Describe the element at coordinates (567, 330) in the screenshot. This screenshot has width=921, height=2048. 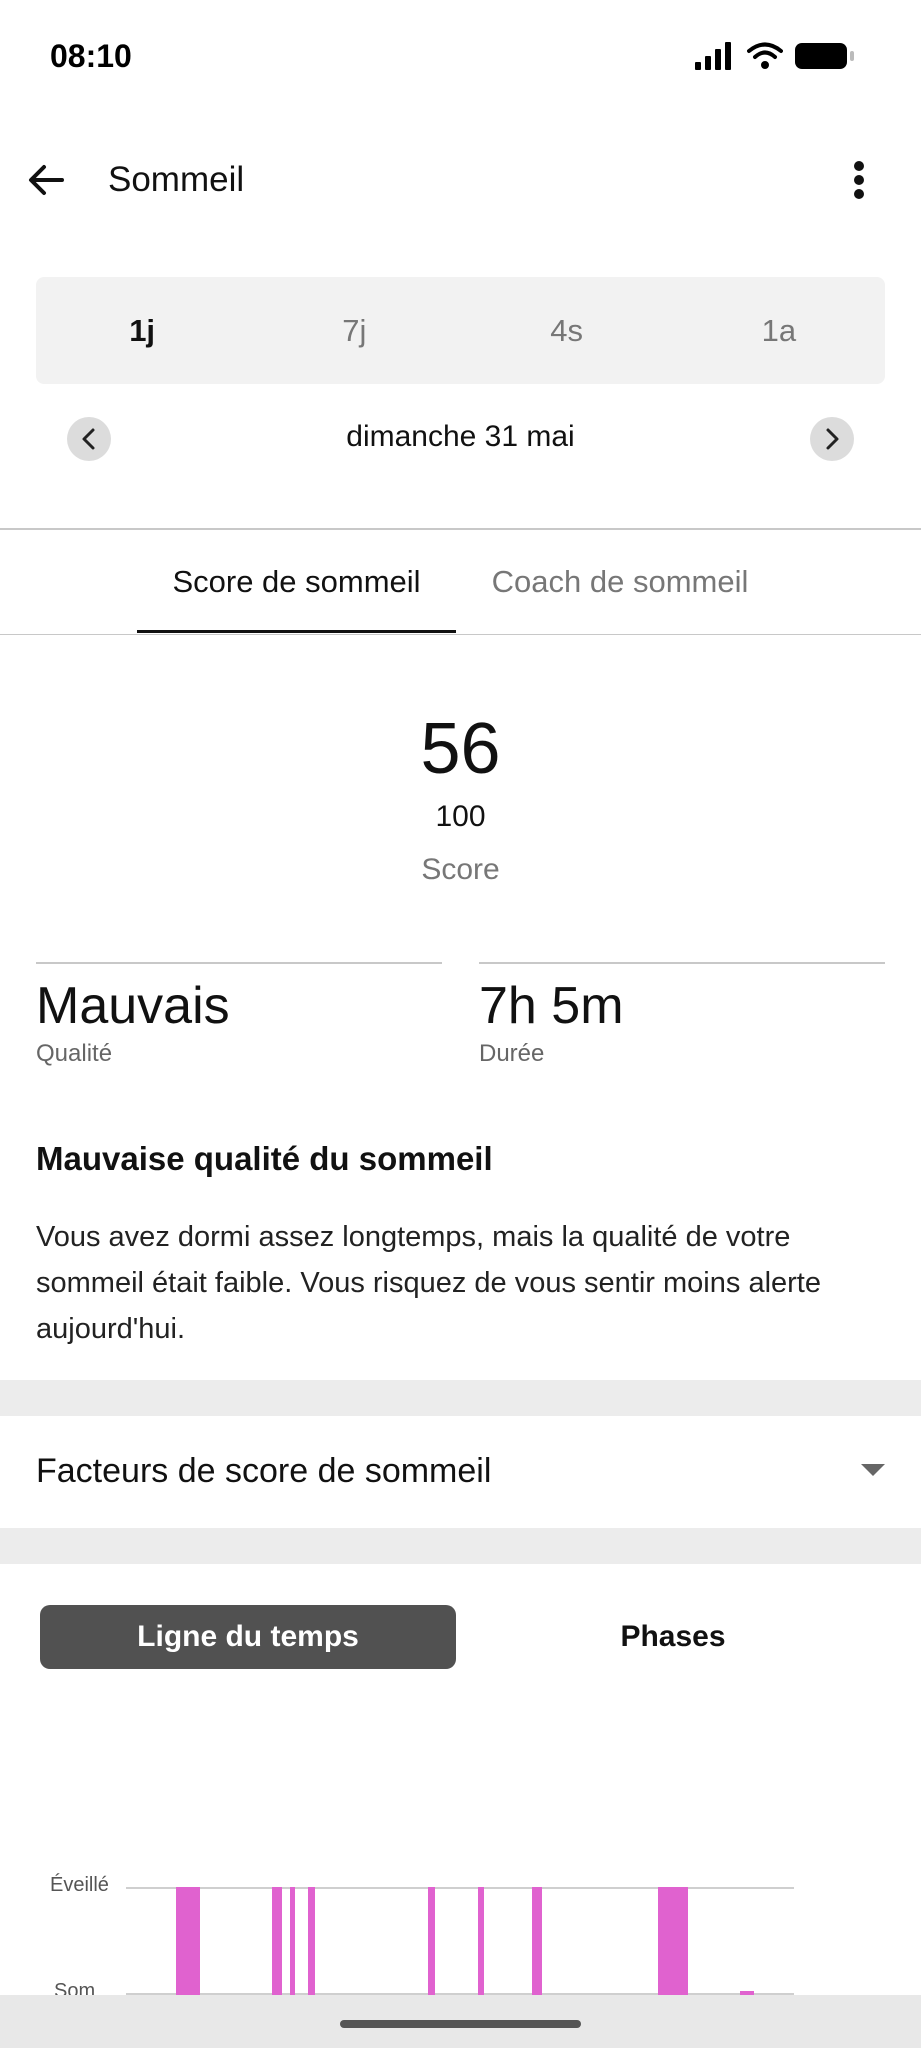
I see `range-option-4s: 4s` at that location.